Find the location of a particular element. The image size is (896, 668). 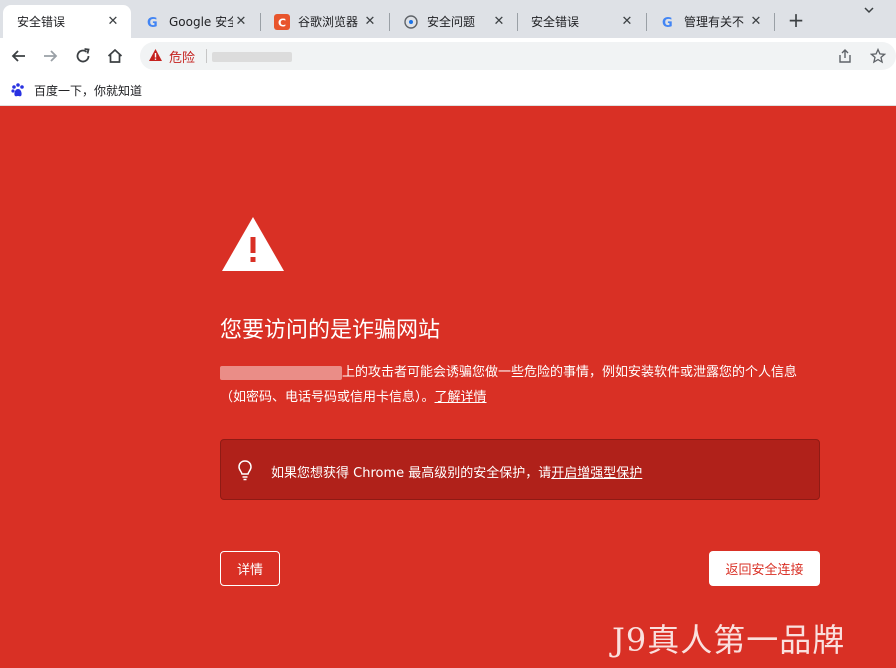

back-to-safety-button: 返回安全连接 is located at coordinates (764, 568).